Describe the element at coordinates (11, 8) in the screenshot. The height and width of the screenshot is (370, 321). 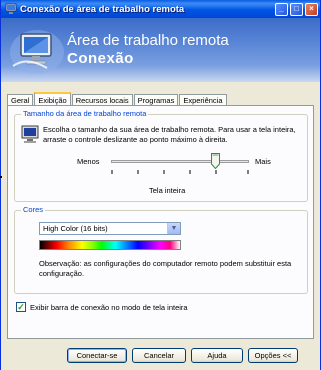
I see `remote-desktop-app-icon` at that location.